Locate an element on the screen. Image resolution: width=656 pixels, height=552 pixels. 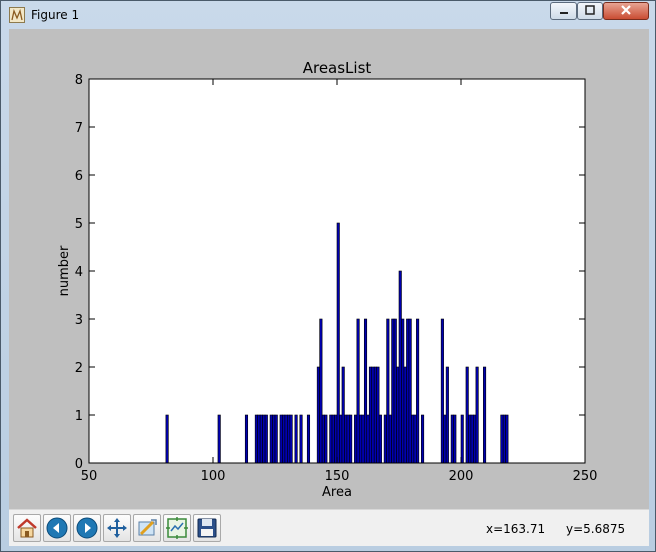
home-icon is located at coordinates (27, 528).